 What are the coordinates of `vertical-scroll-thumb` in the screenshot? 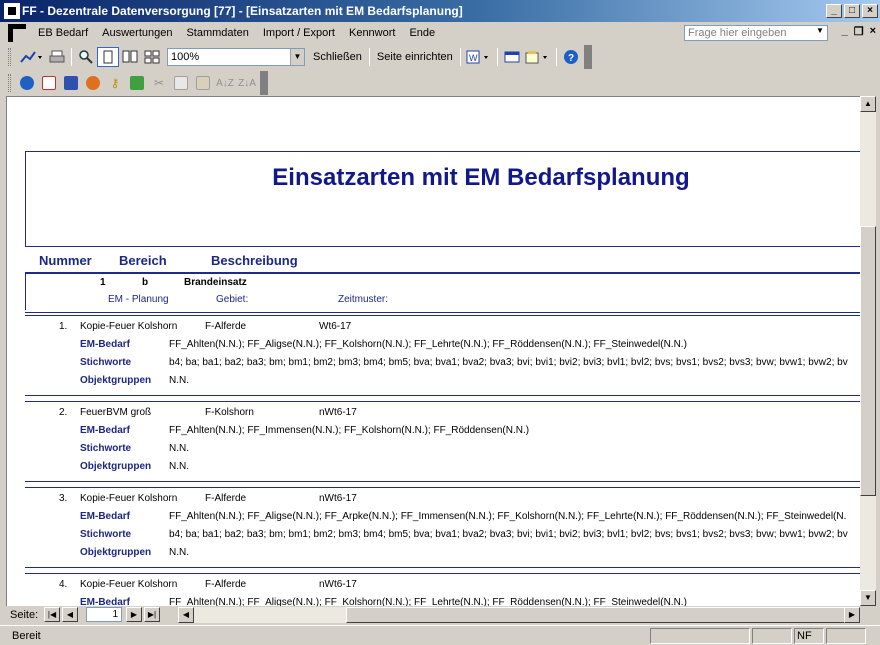 It's located at (868, 361).